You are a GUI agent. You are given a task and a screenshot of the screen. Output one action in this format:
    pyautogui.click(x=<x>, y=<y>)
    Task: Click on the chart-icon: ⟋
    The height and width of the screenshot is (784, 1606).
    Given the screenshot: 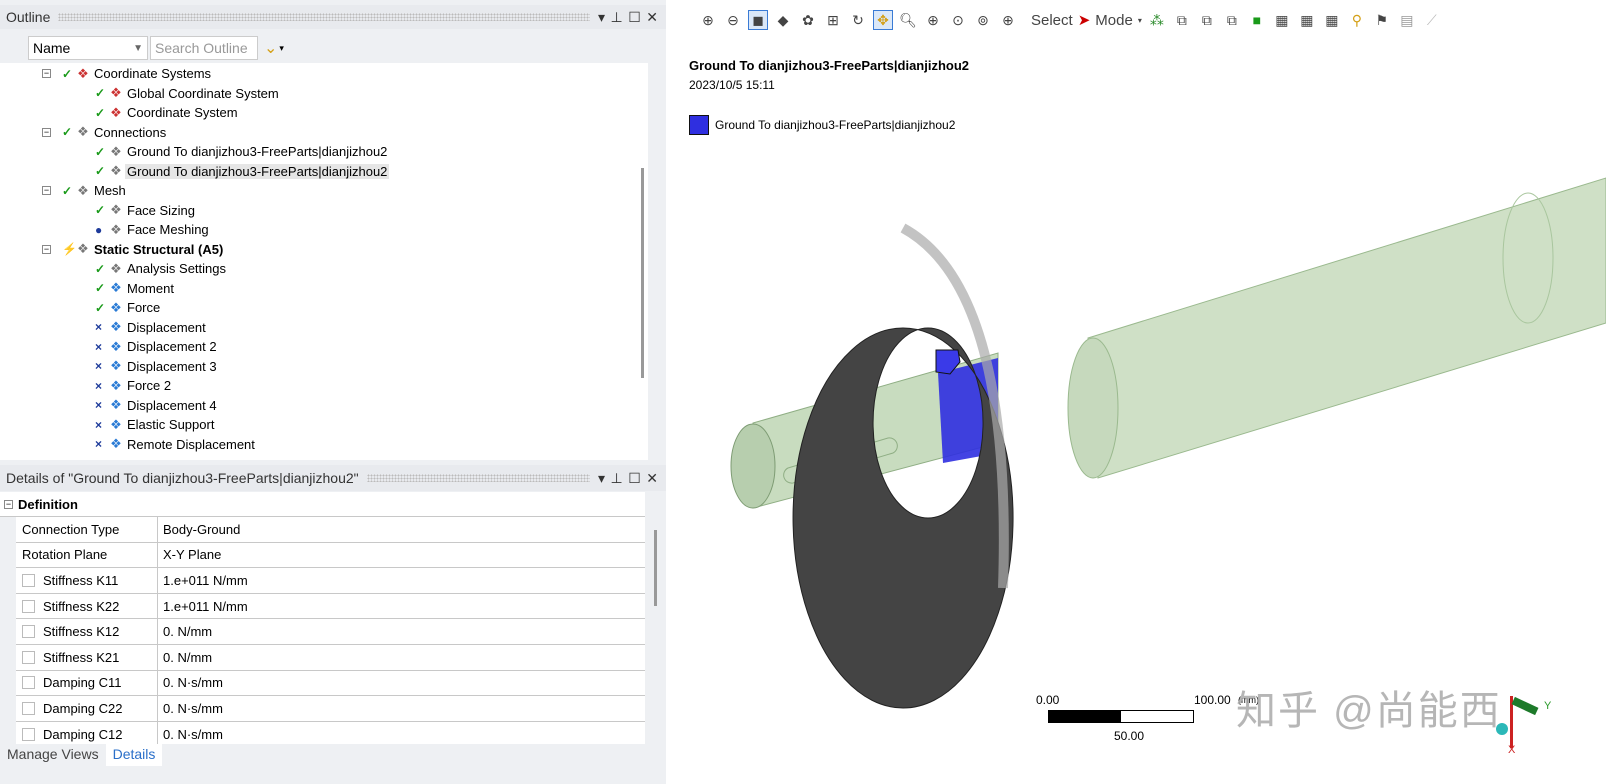 What is the action you would take?
    pyautogui.click(x=1432, y=20)
    